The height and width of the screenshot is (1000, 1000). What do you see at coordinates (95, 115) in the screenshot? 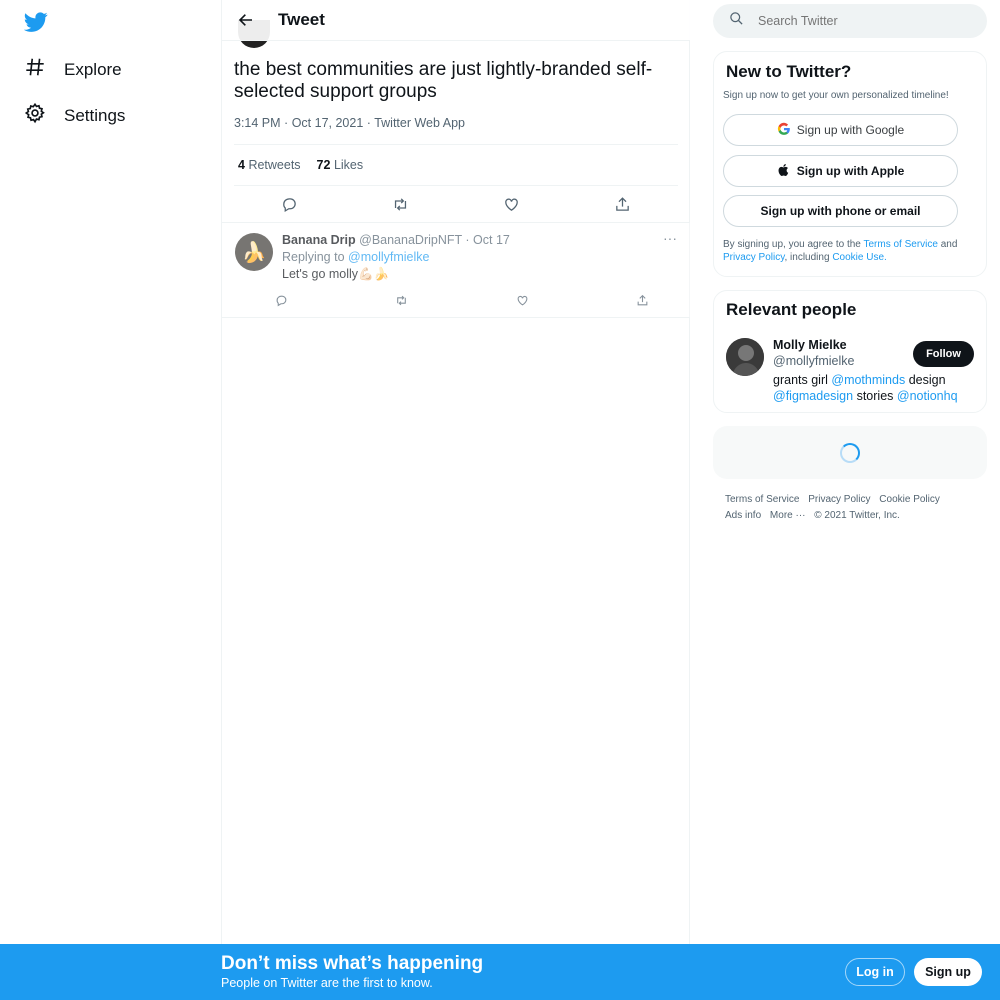
I see `nav-item-label: Settings` at bounding box center [95, 115].